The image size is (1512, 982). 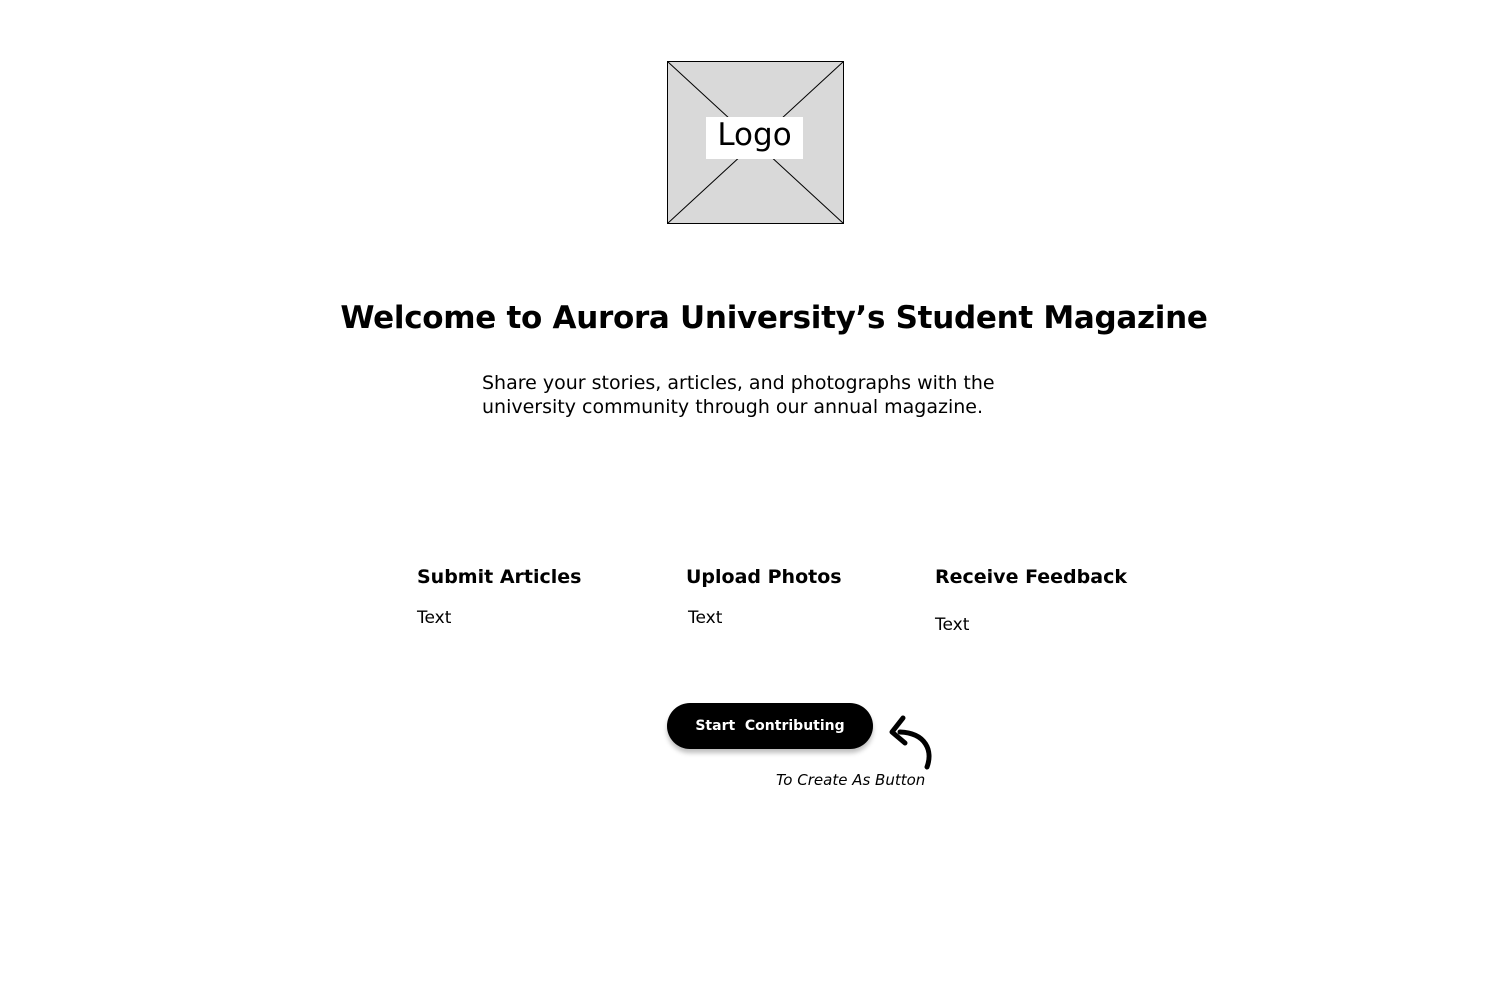 What do you see at coordinates (499, 577) in the screenshot?
I see `feature-title: Submit Articles` at bounding box center [499, 577].